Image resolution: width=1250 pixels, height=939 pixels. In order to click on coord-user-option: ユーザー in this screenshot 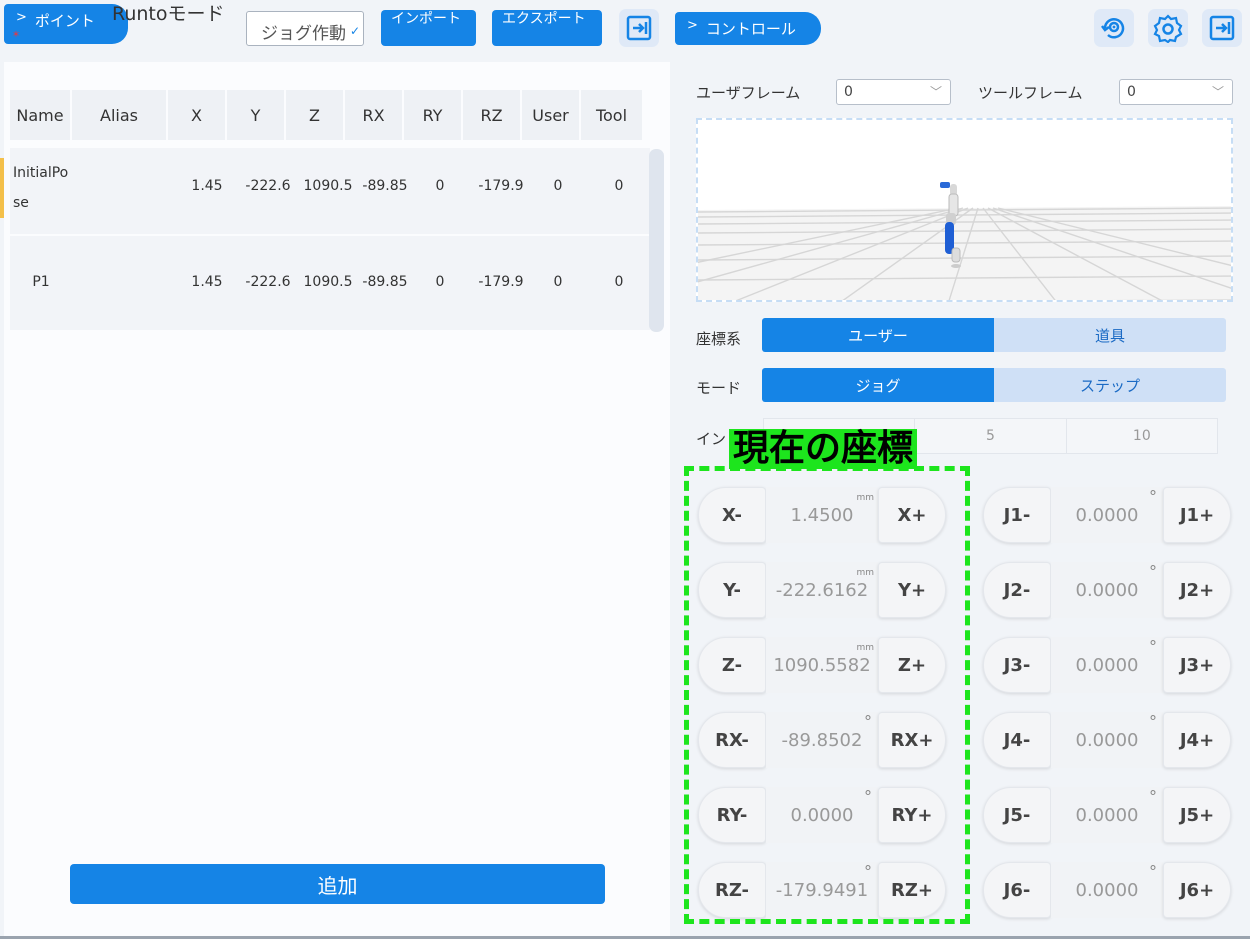, I will do `click(878, 335)`.